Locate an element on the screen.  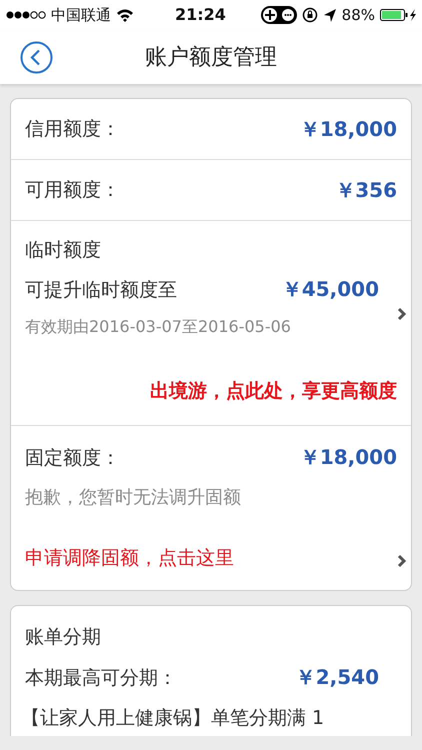
installment-label: 本期最高可分期： is located at coordinates (101, 678).